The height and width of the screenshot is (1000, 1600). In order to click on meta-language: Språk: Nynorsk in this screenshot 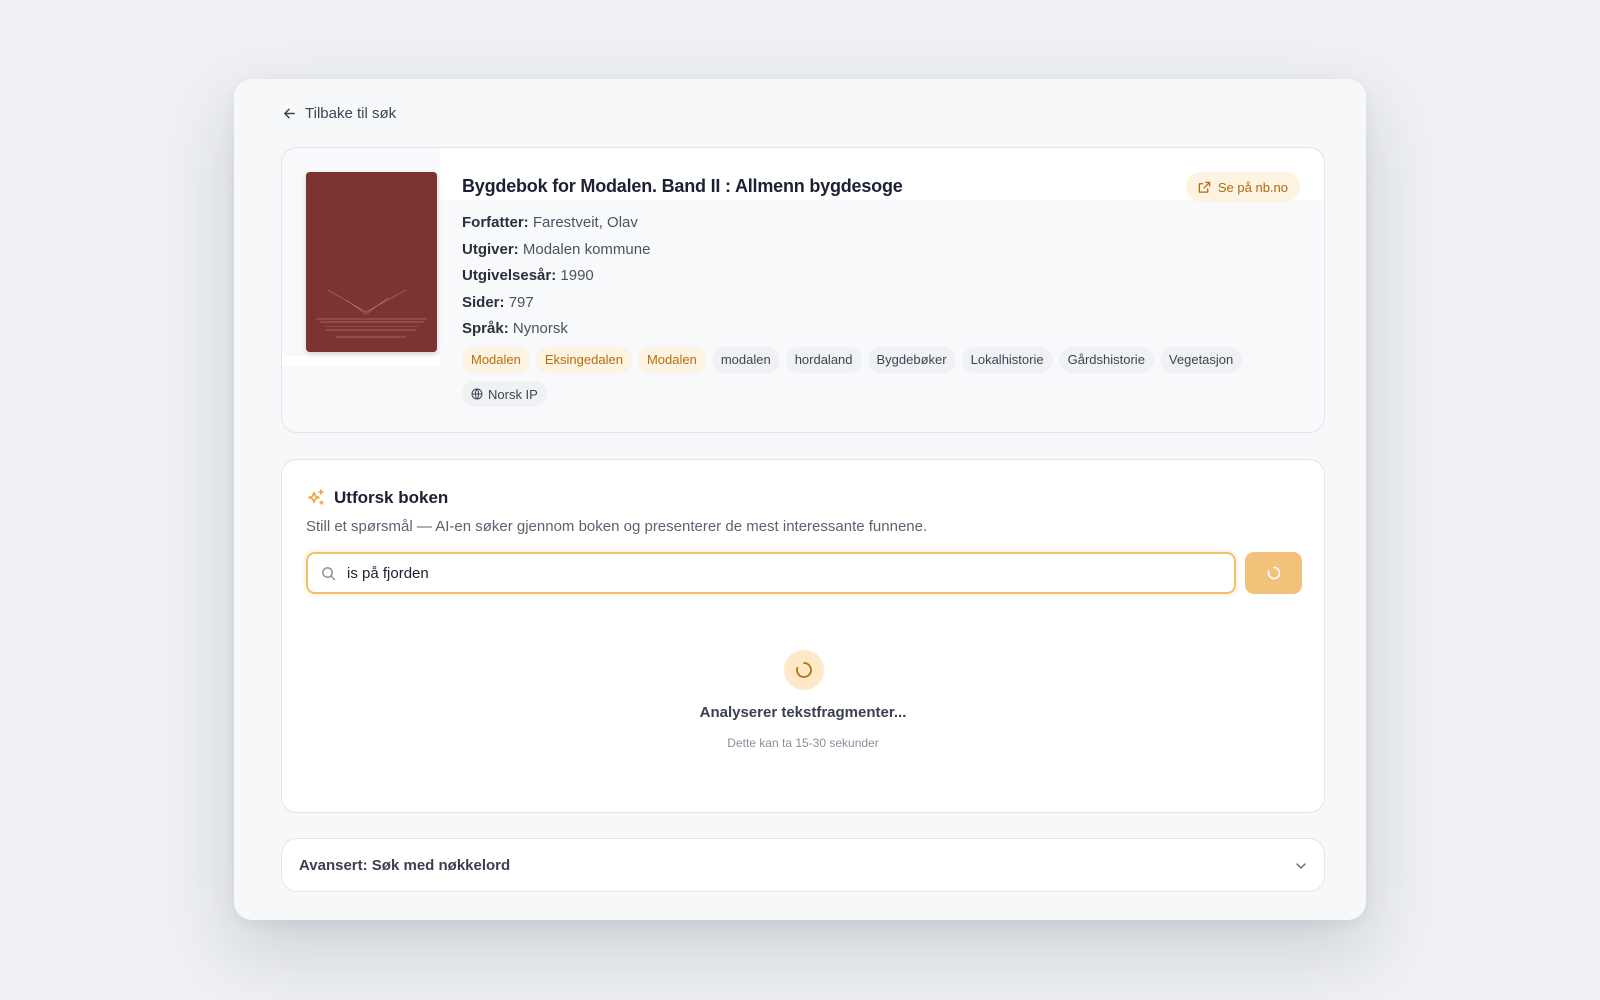, I will do `click(515, 328)`.